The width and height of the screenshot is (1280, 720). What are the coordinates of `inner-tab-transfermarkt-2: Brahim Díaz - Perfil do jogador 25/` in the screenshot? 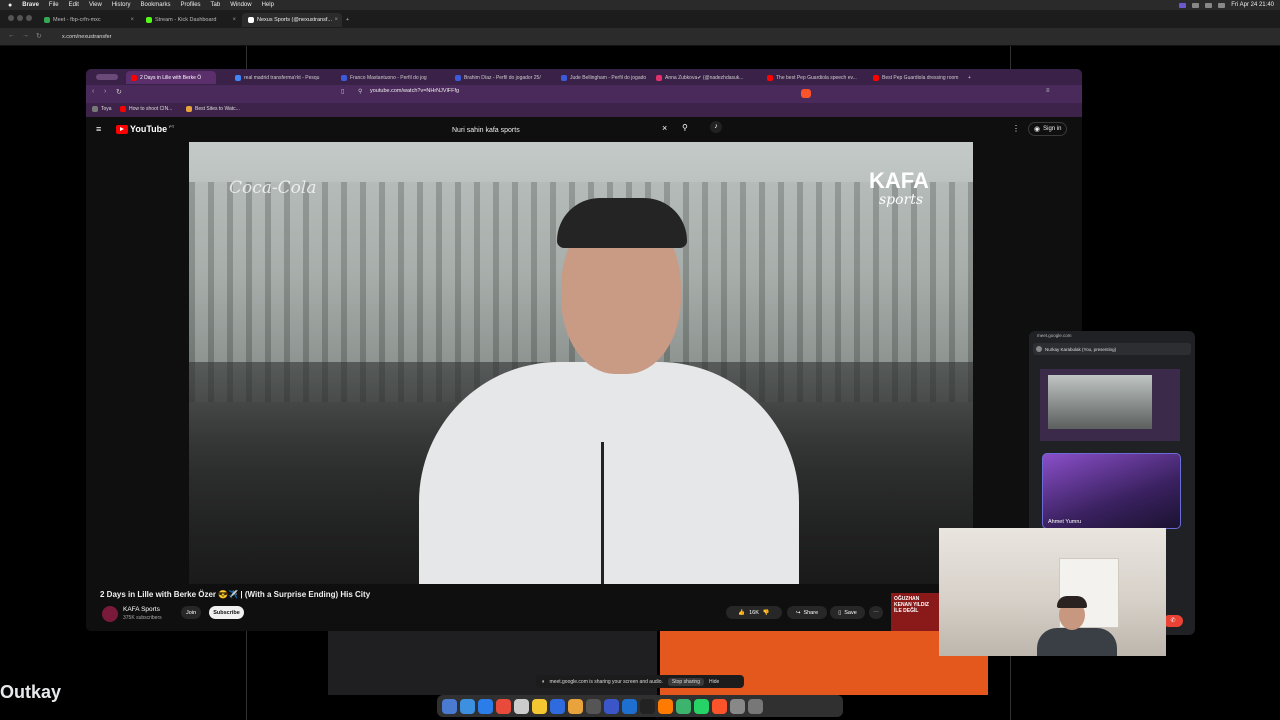 It's located at (500, 77).